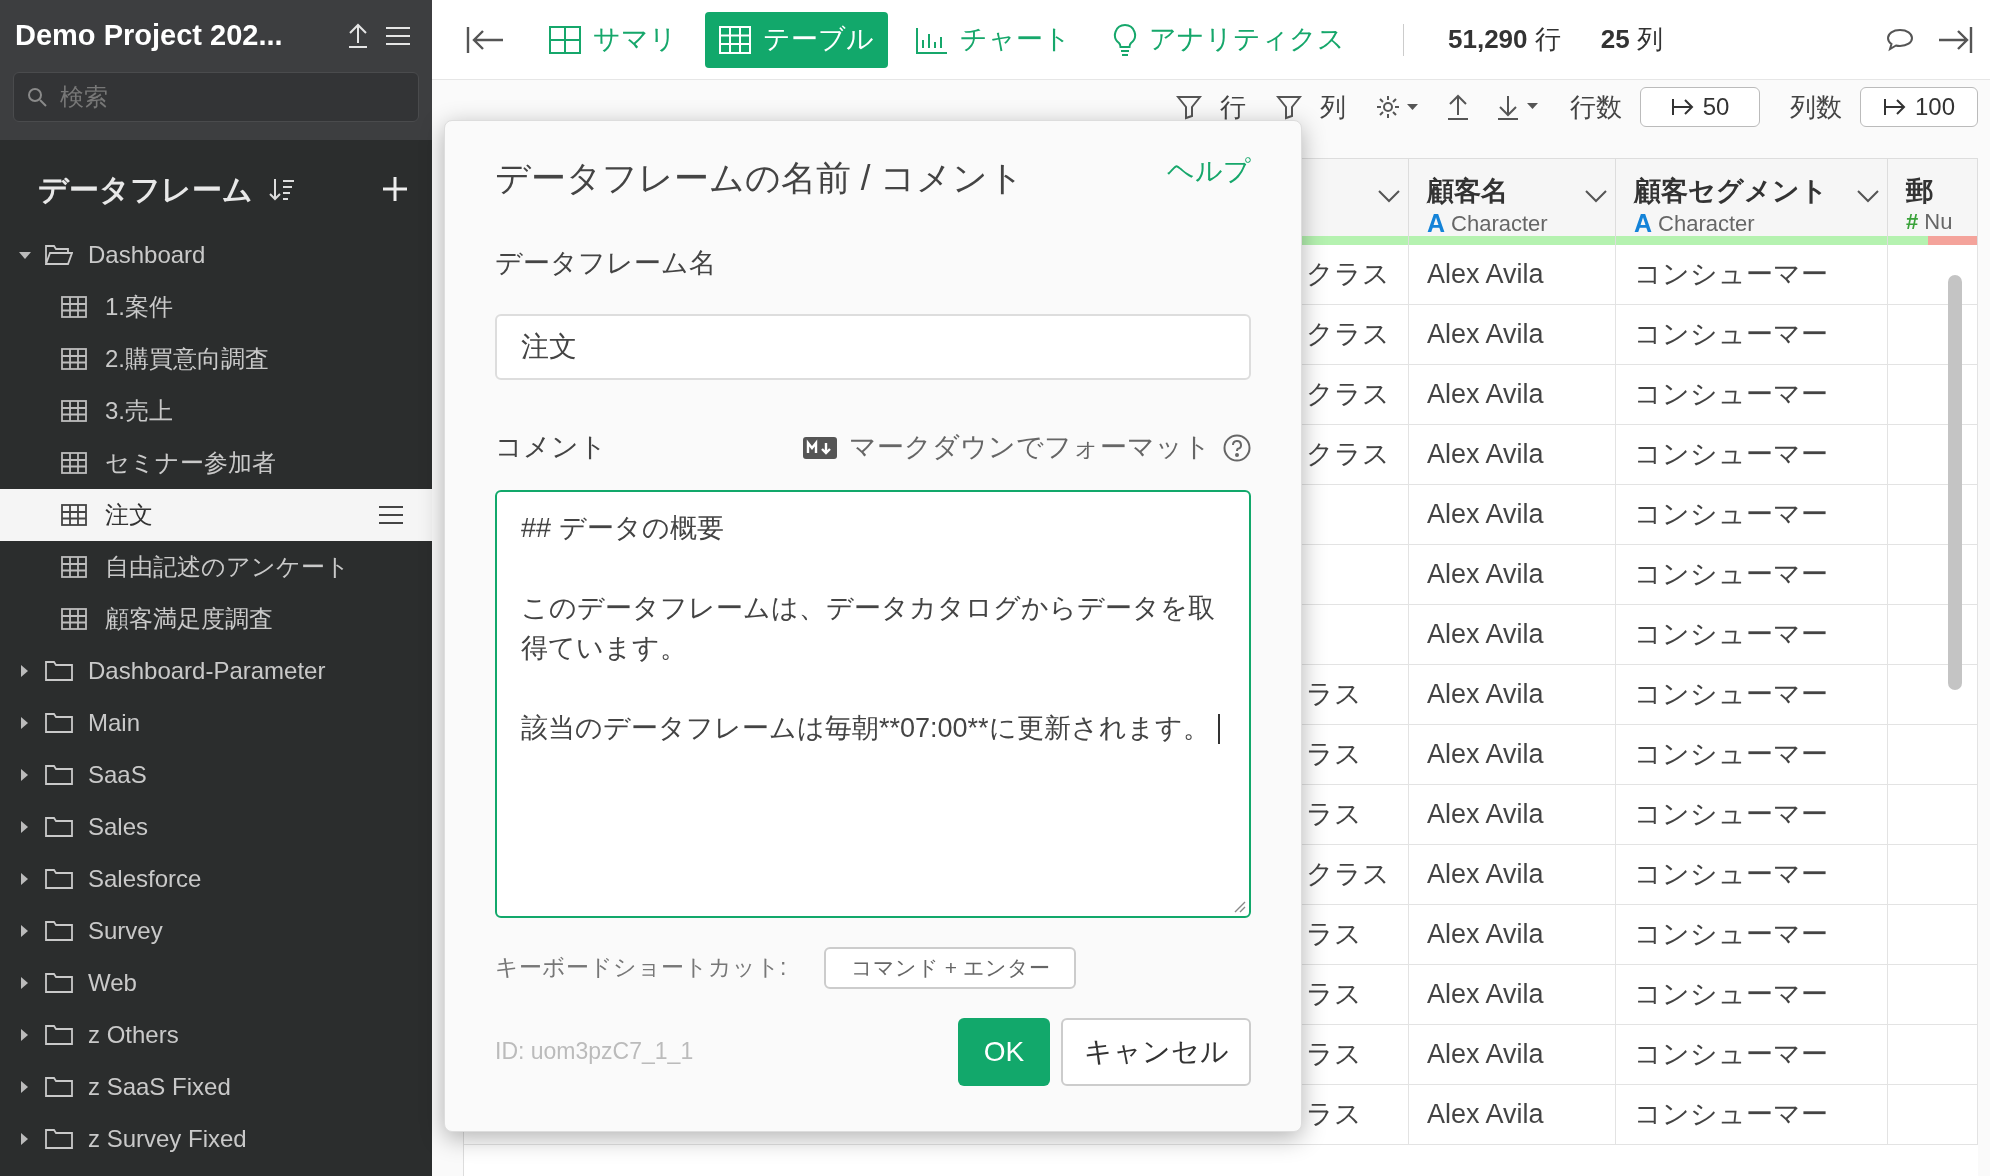 This screenshot has height=1176, width=1990. What do you see at coordinates (37, 97) in the screenshot?
I see `search-icon` at bounding box center [37, 97].